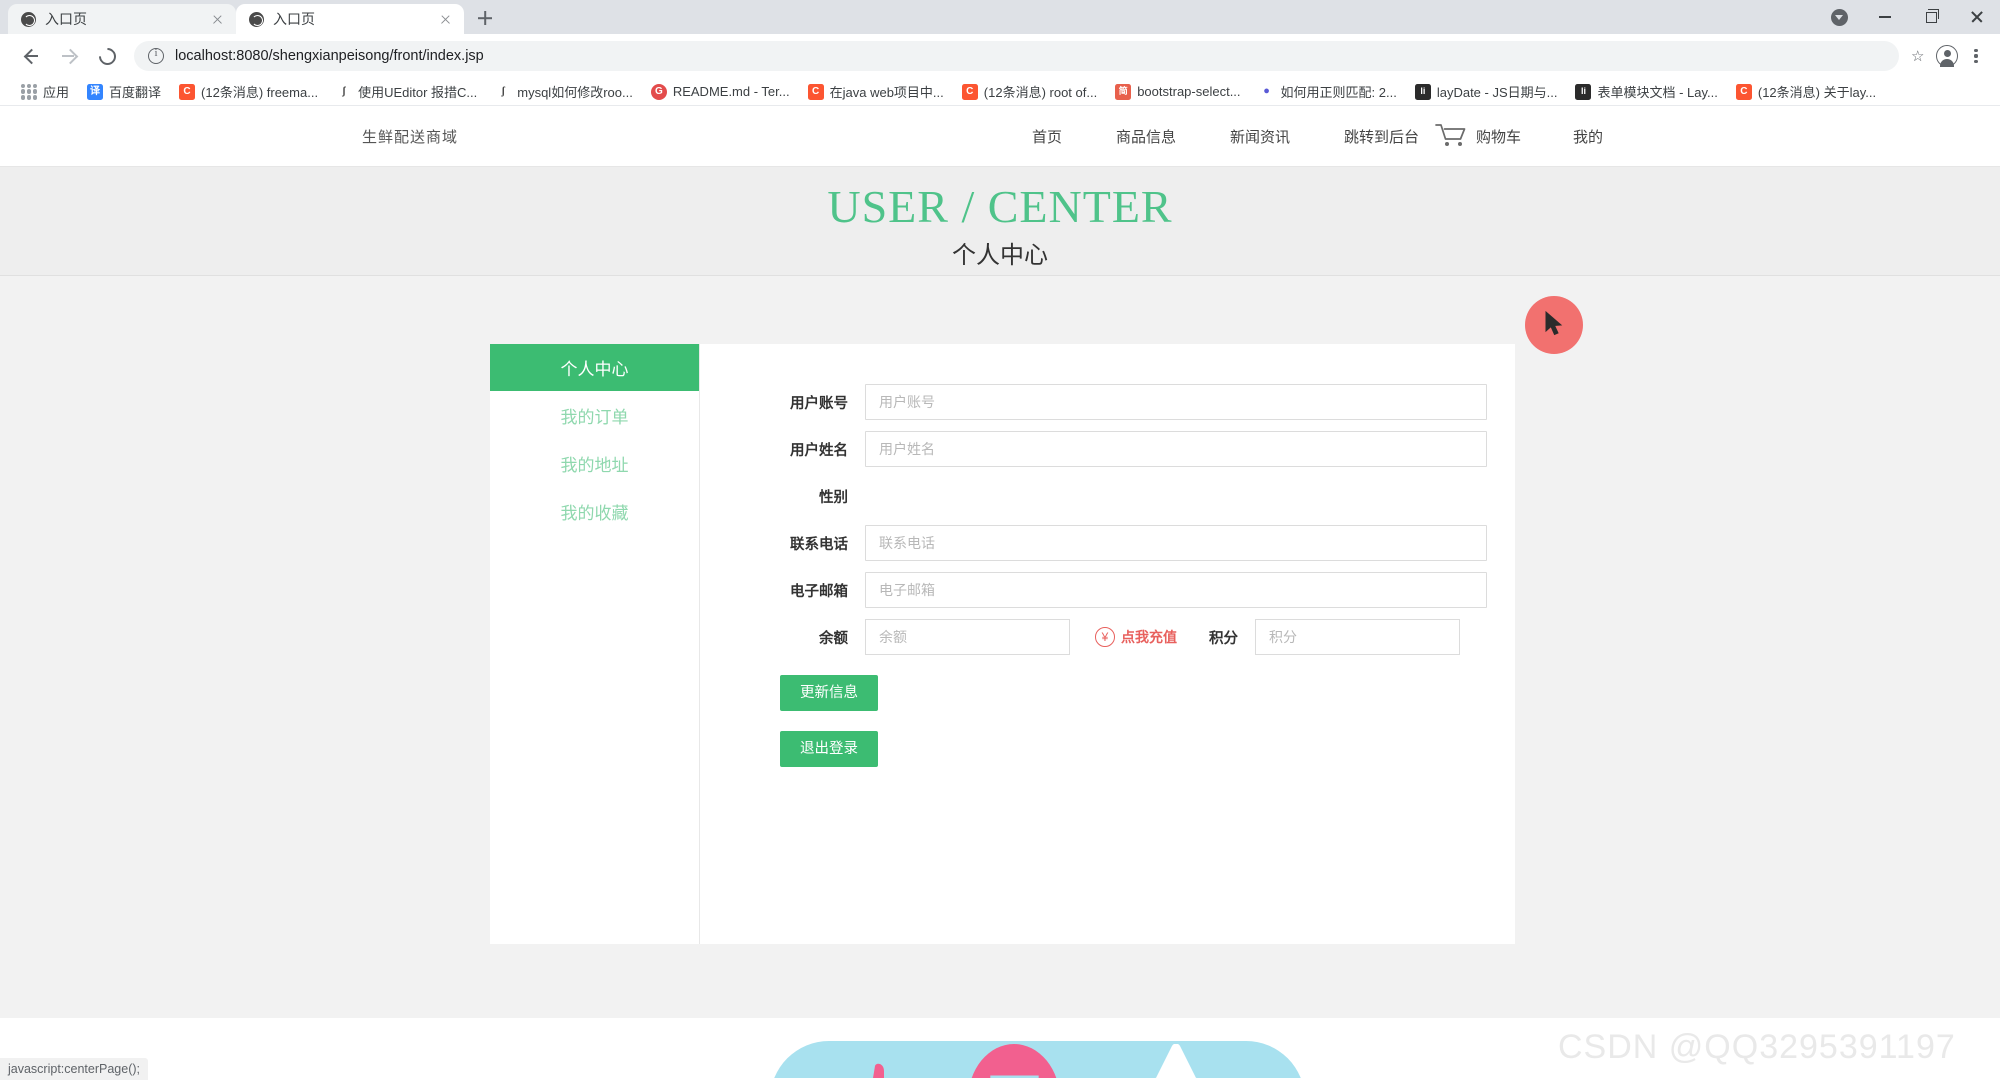  I want to click on name-input, so click(1176, 449).